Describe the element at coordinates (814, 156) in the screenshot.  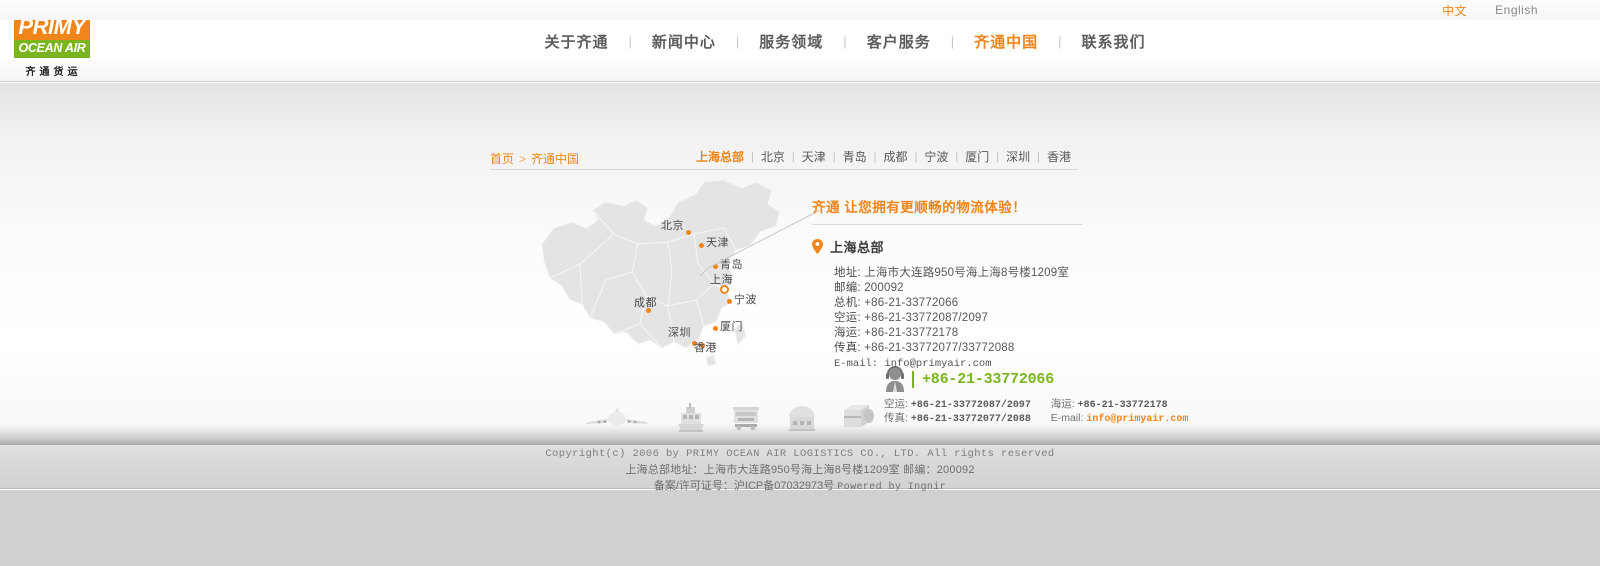
I see `city-tab-tianjin: 天津` at that location.